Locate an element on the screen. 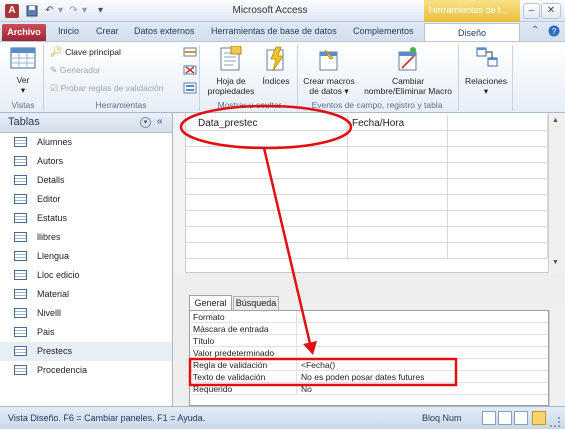 The image size is (565, 429). collapse-pane-icon: « is located at coordinates (160, 121).